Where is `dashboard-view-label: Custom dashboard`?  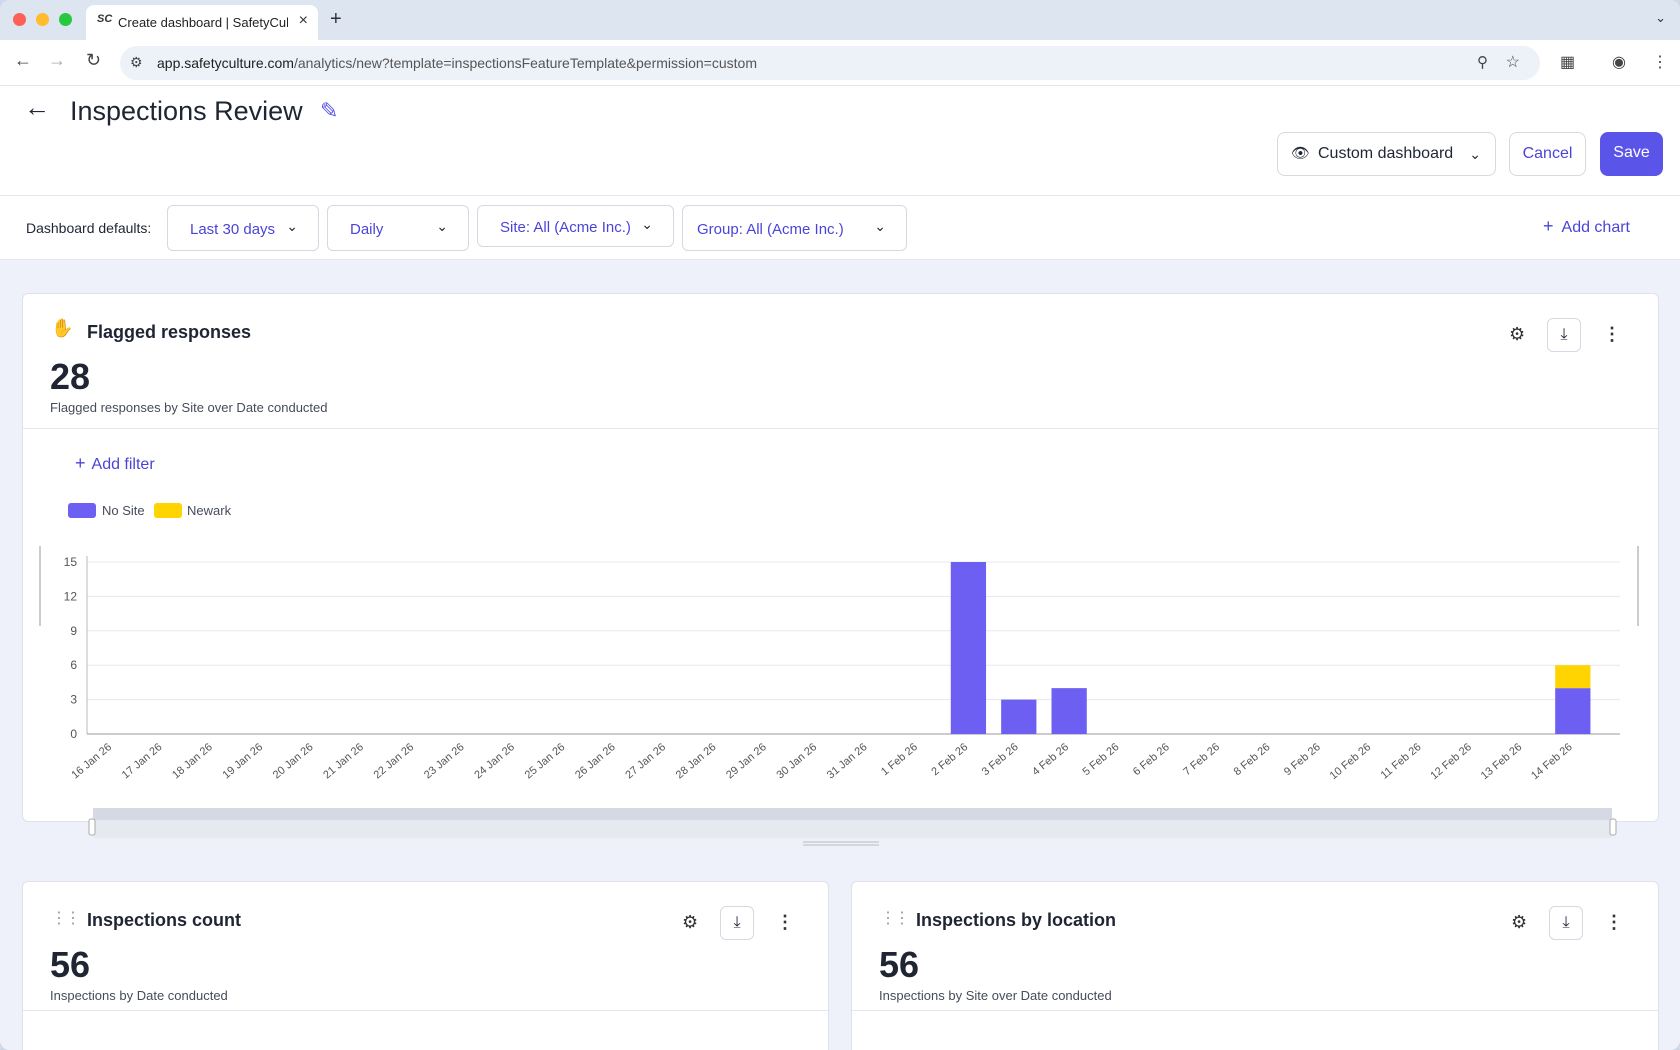
dashboard-view-label: Custom dashboard is located at coordinates (1386, 153).